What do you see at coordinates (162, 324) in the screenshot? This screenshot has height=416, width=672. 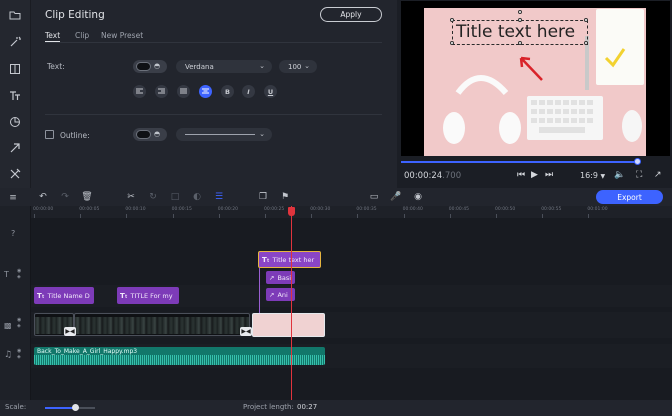 I see `video-clip` at bounding box center [162, 324].